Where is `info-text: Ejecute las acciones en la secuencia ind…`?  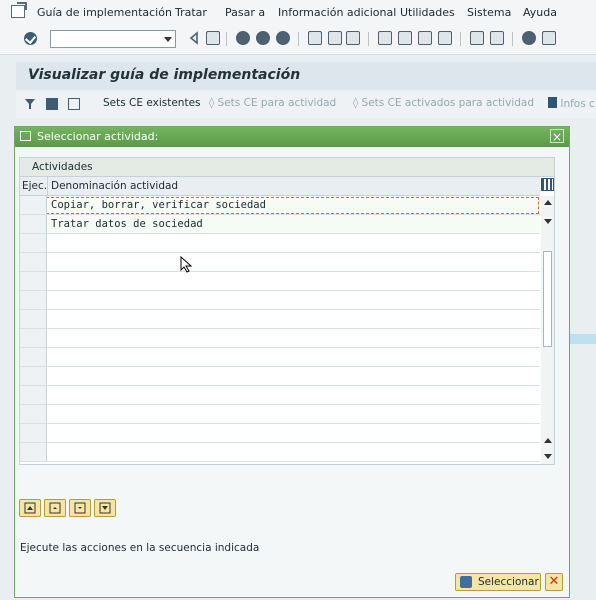 info-text: Ejecute las acciones en la secuencia ind… is located at coordinates (140, 548).